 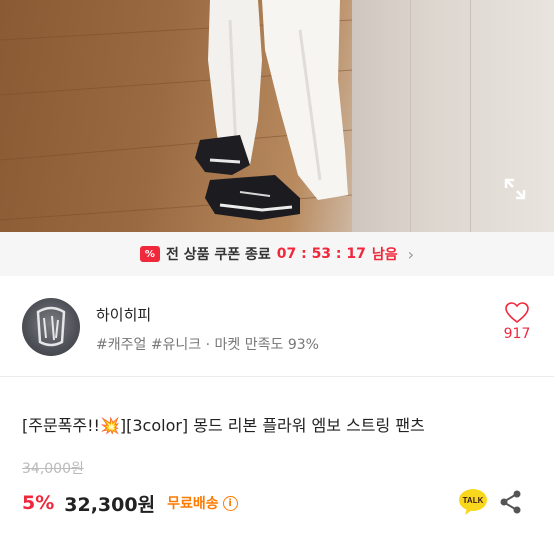 I want to click on expand-arrows-icon, so click(x=515, y=189).